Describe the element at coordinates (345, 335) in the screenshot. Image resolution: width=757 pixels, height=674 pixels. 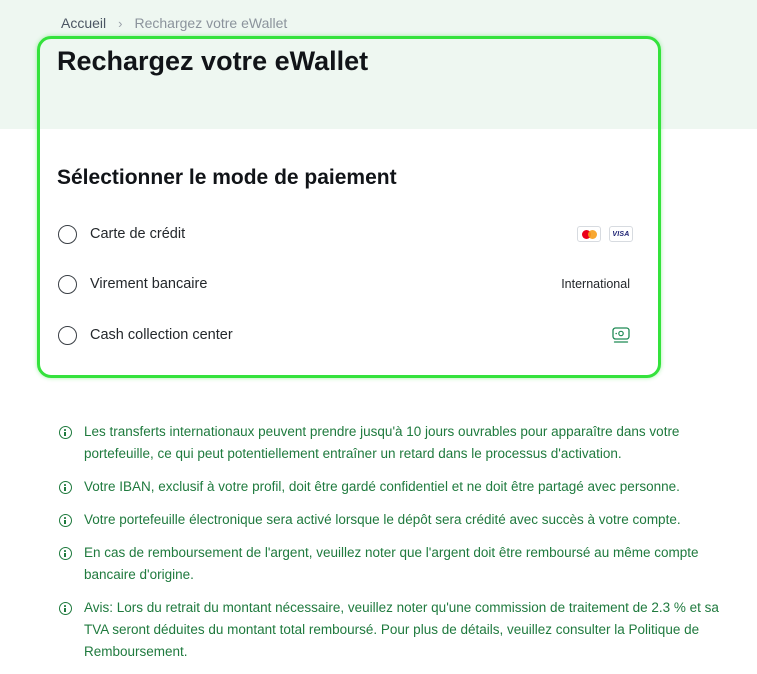
I see `payment-option-cash-collection: Cash collection center` at that location.